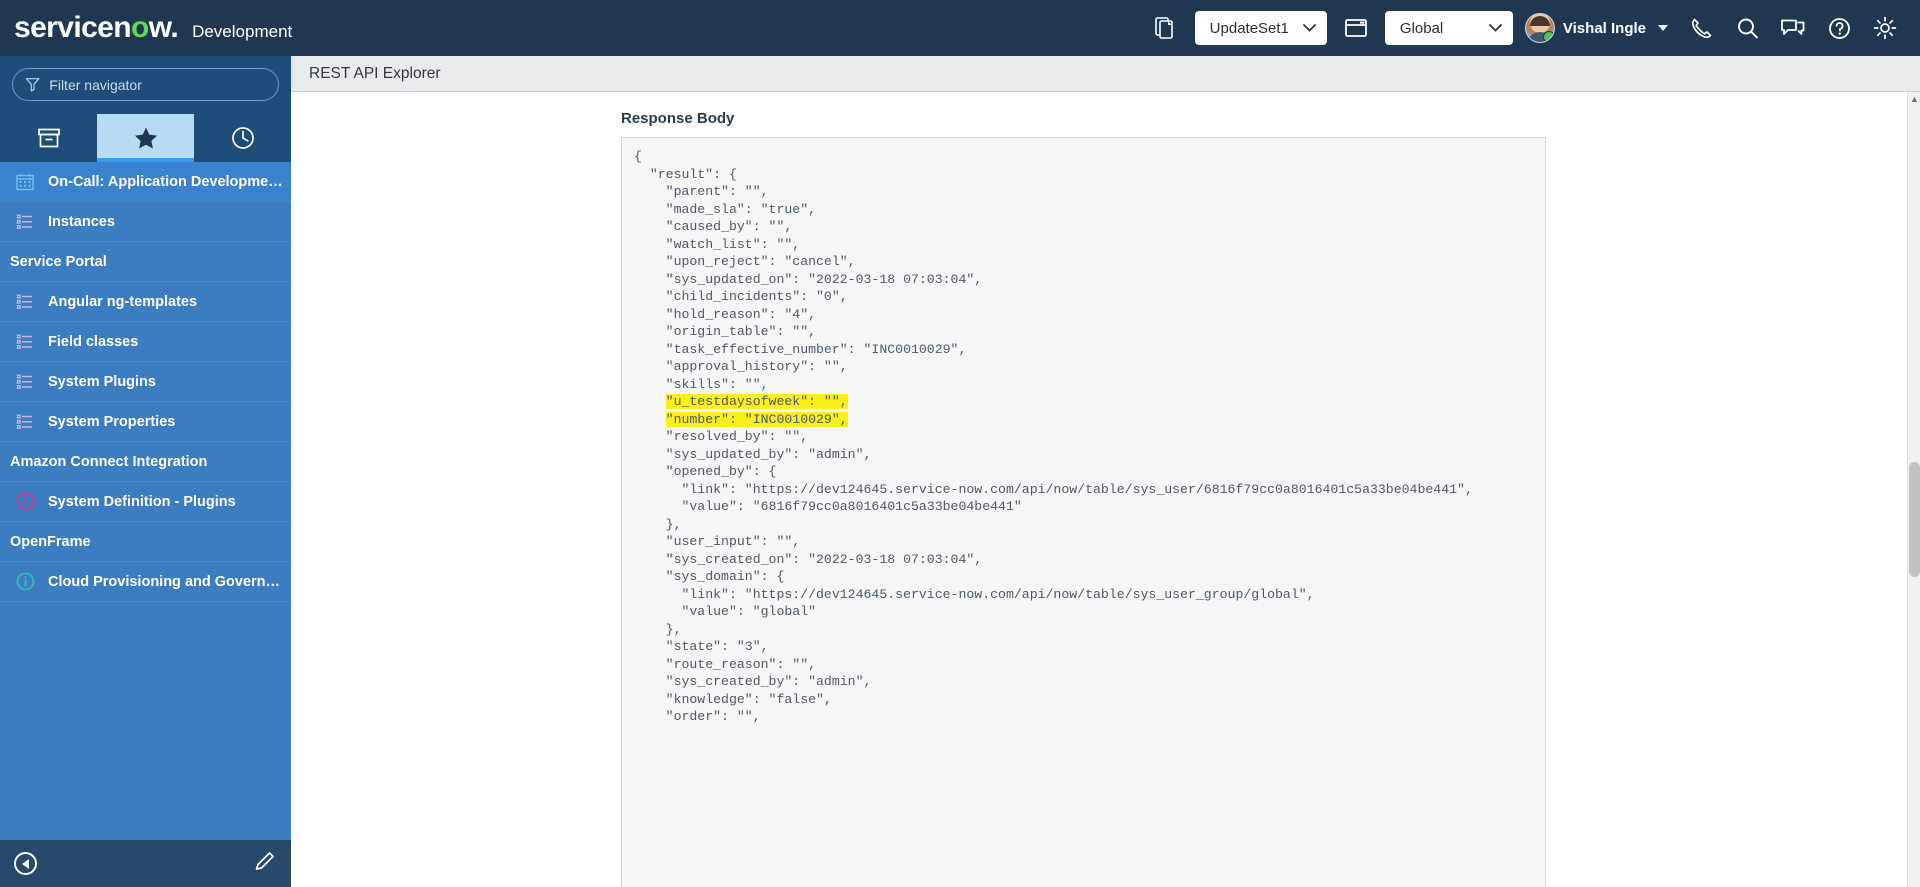 The height and width of the screenshot is (887, 1920). Describe the element at coordinates (109, 461) in the screenshot. I see `sidebar-item-label: Amazon Connect Integration` at that location.